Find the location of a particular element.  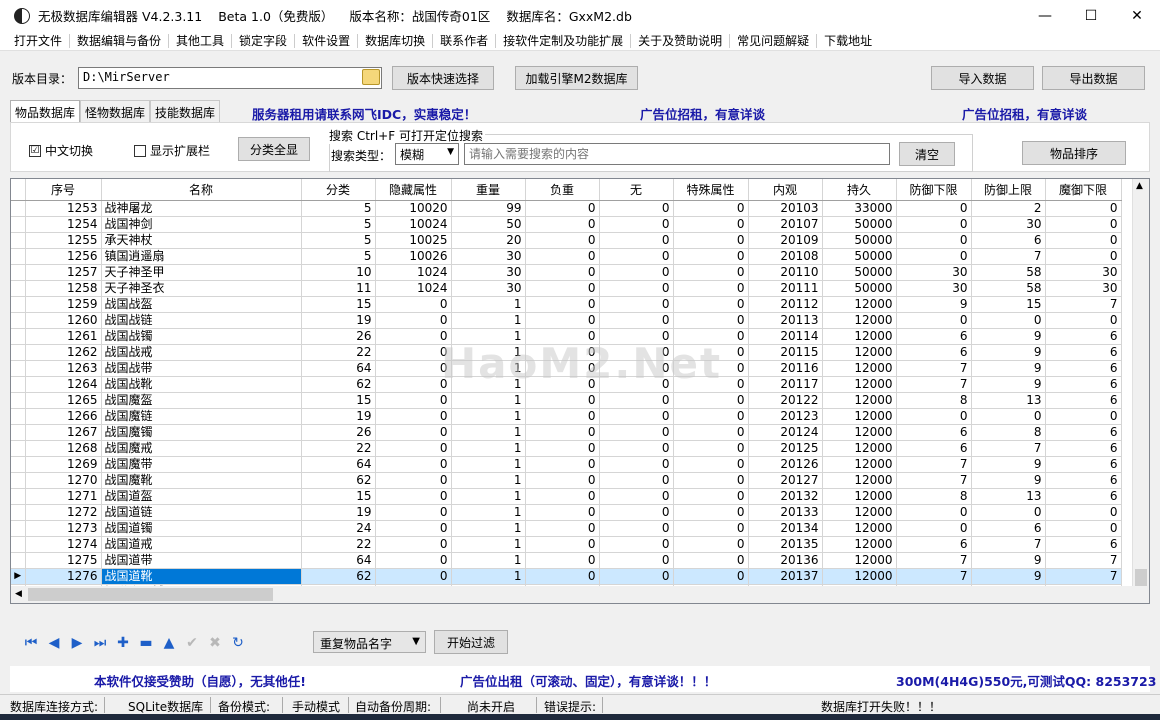

quick-select-button: 版本快速选择 is located at coordinates (443, 78).